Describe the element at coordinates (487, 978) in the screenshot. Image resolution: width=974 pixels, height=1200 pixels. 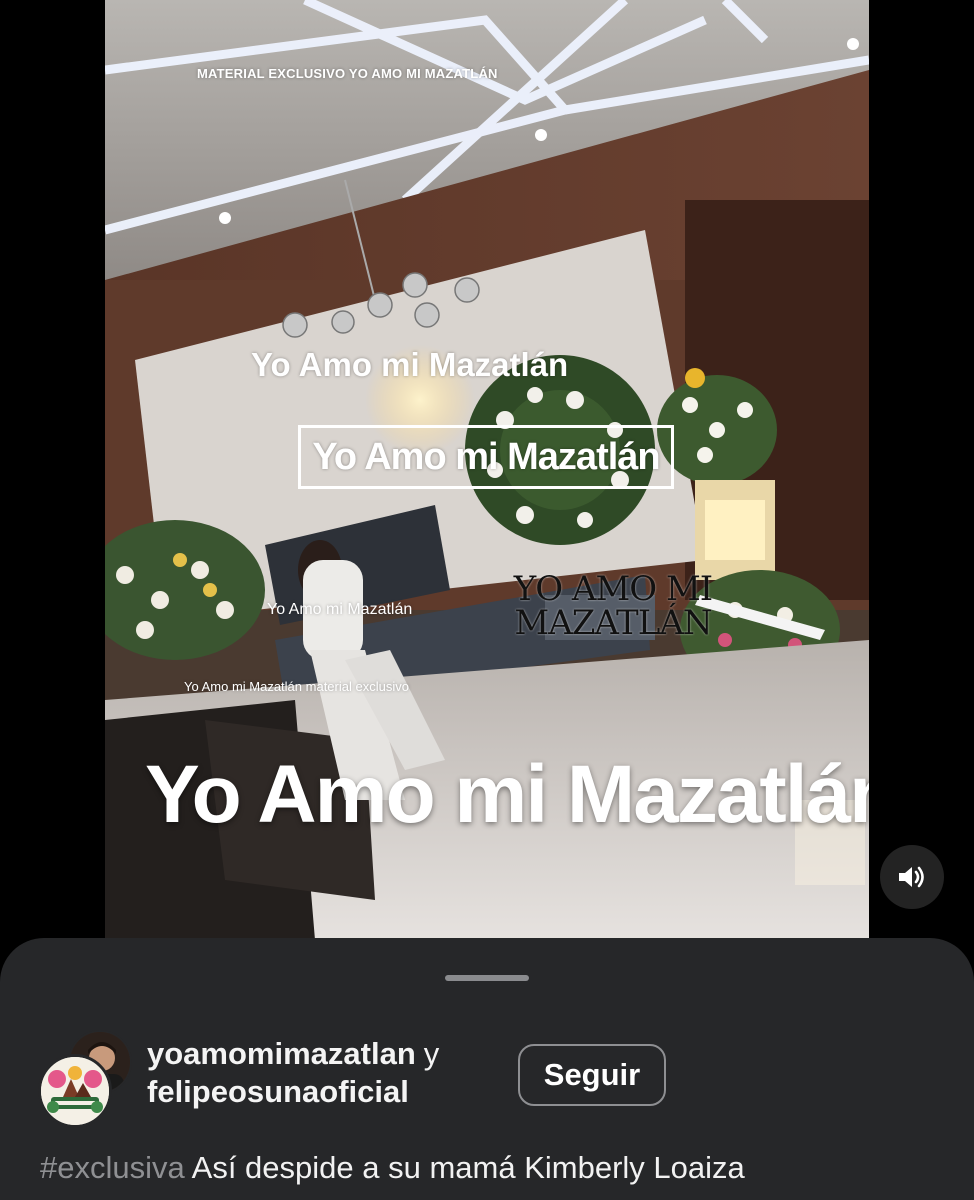
I see `sheet-drag-handle` at that location.